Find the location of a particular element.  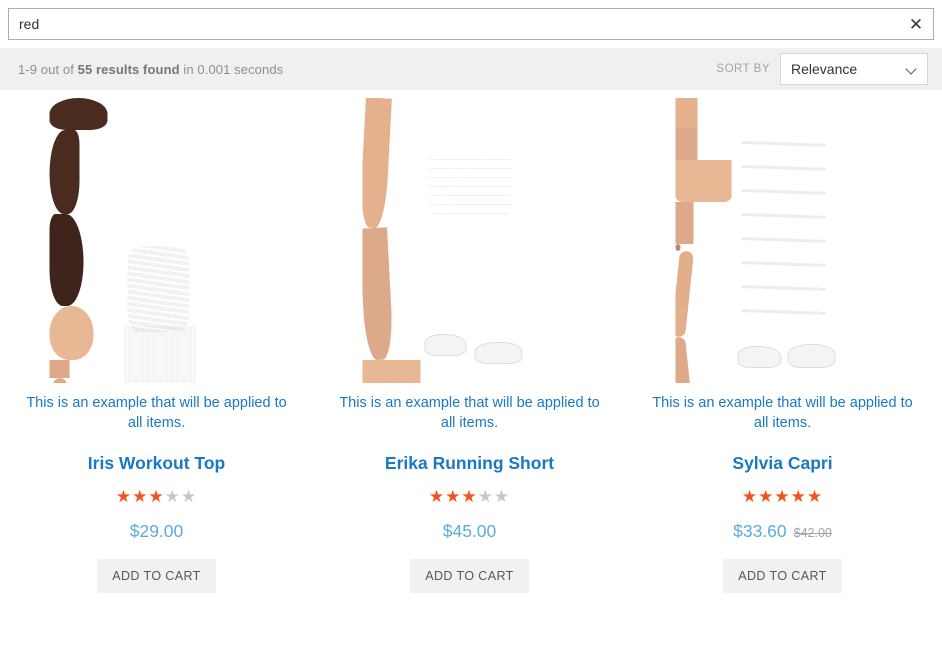

product-price: $33.60 is located at coordinates (760, 531).